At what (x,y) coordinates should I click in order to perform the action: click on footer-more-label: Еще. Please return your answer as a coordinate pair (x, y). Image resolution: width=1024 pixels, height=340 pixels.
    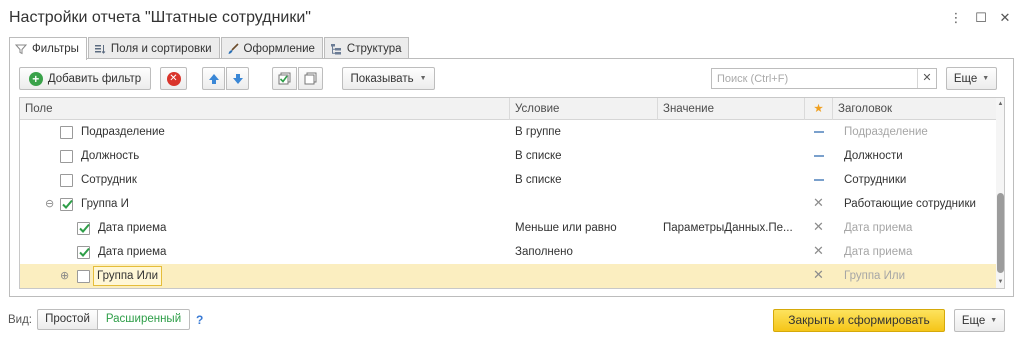
    Looking at the image, I should click on (973, 320).